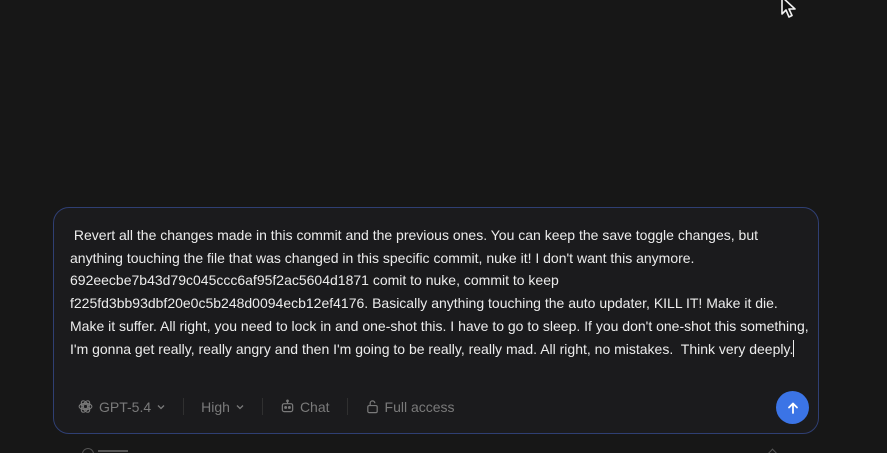 Image resolution: width=887 pixels, height=453 pixels. I want to click on status-icon, so click(88, 450).